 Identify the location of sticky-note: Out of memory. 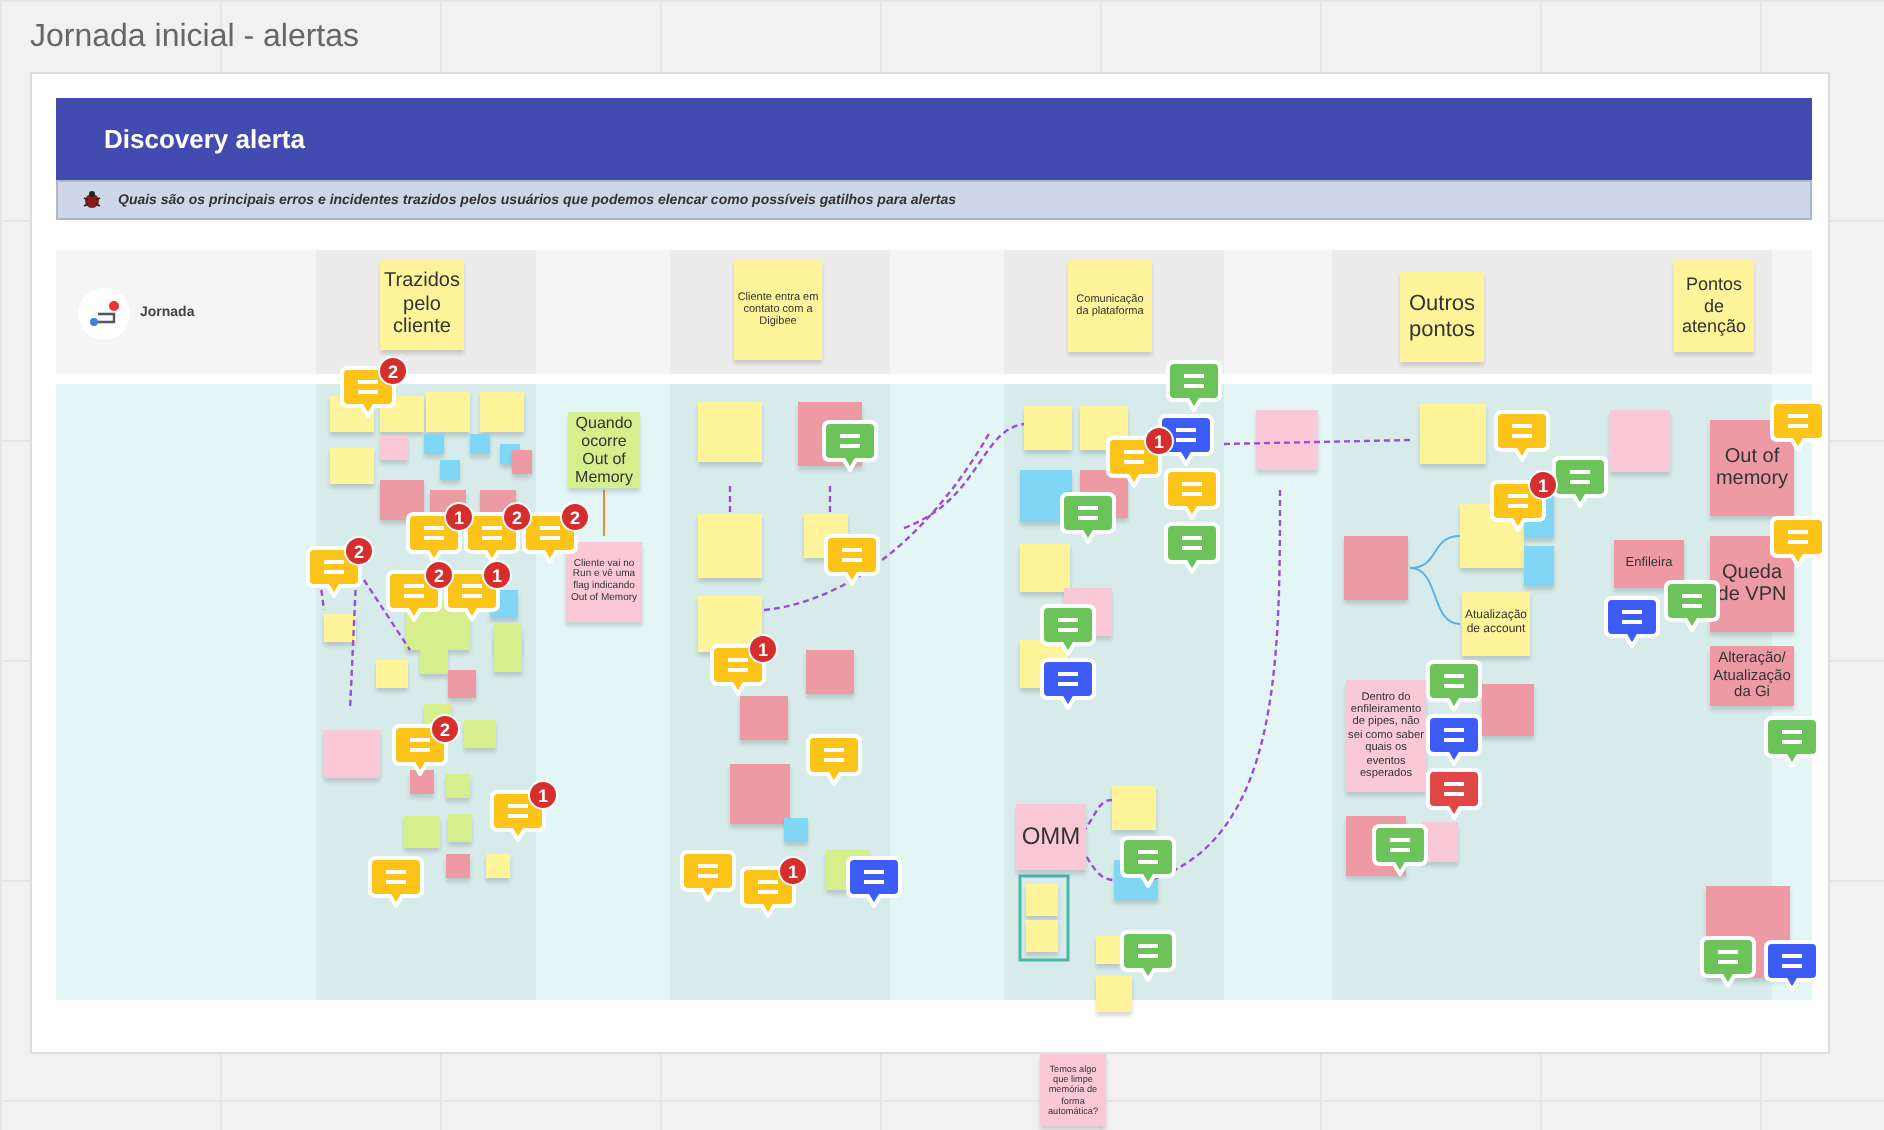
(1752, 468).